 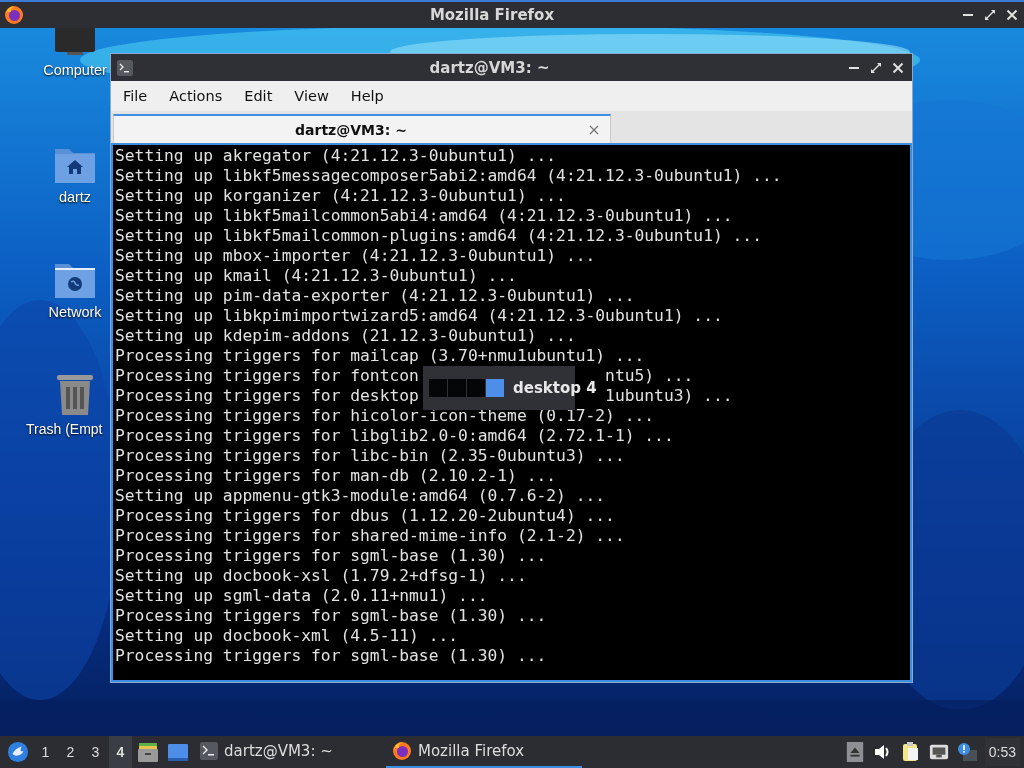 What do you see at coordinates (148, 752) in the screenshot?
I see `file-cabinet-icon` at bounding box center [148, 752].